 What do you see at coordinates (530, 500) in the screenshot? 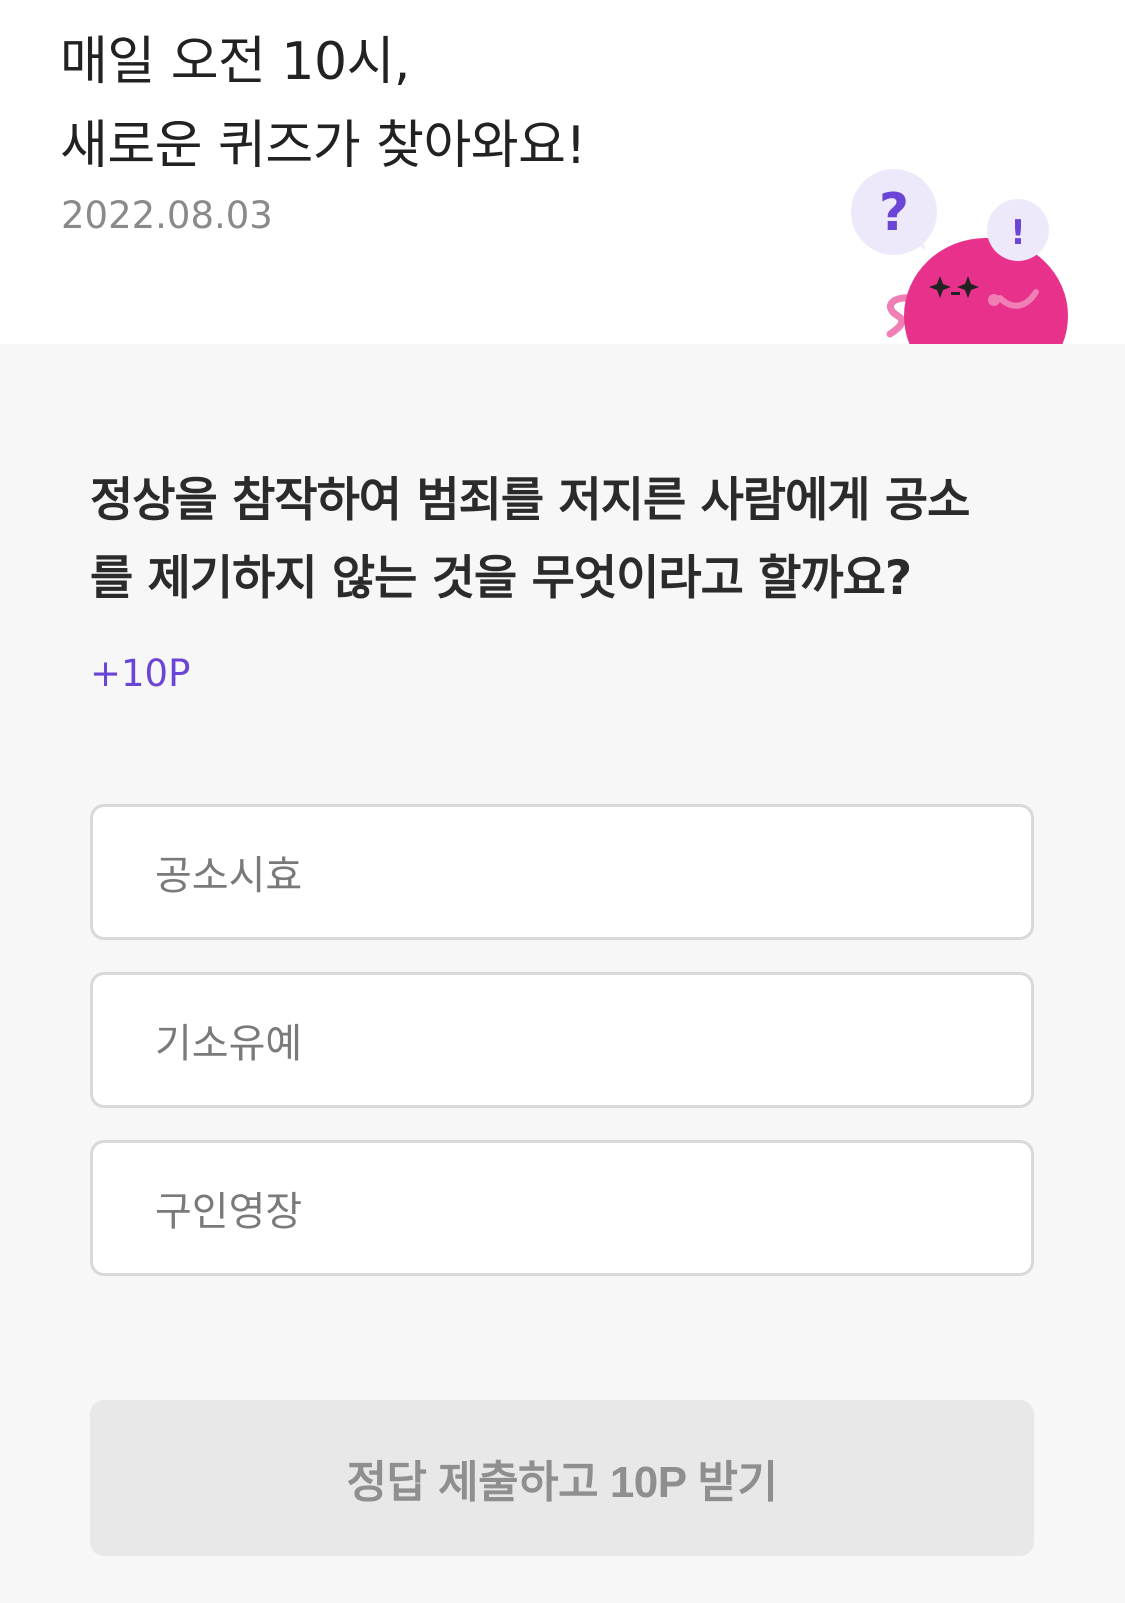
I see `question-line-1: 정상을 참작하여 범죄를 저지른 사람에게 공소` at bounding box center [530, 500].